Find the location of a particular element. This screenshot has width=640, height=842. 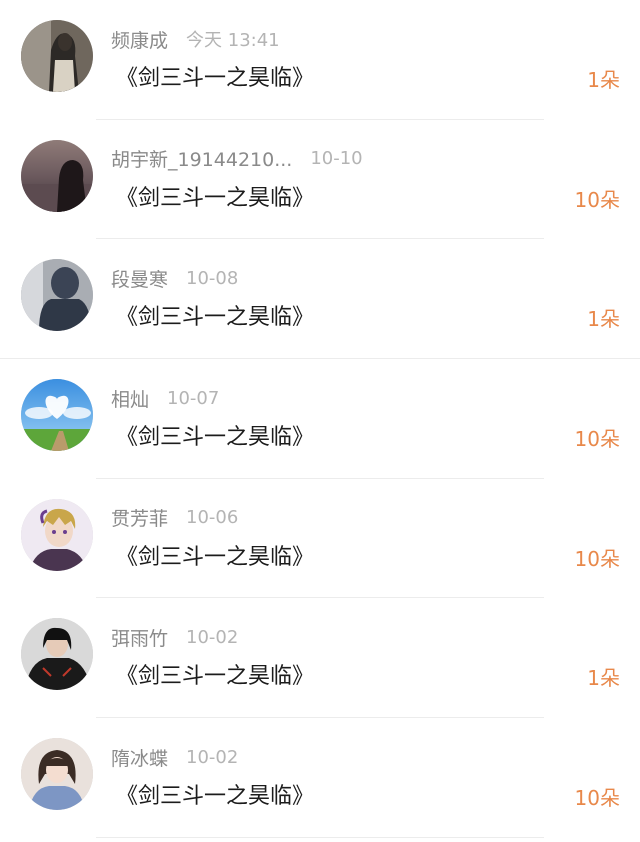

timestamp: 10-07 is located at coordinates (193, 398).